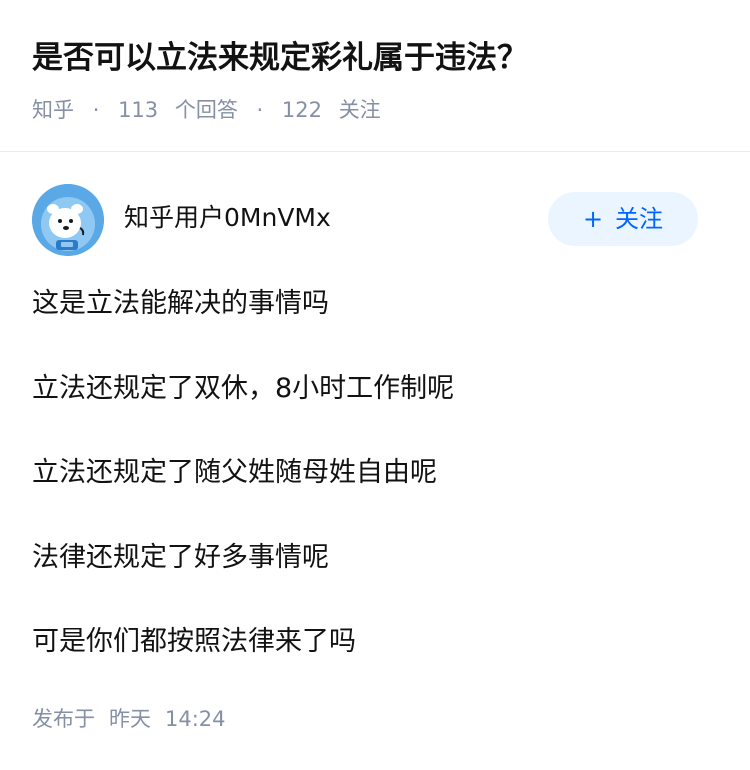 This screenshot has height=770, width=750. I want to click on author-row: 知乎用户0MnVMx + 关注, so click(375, 207).